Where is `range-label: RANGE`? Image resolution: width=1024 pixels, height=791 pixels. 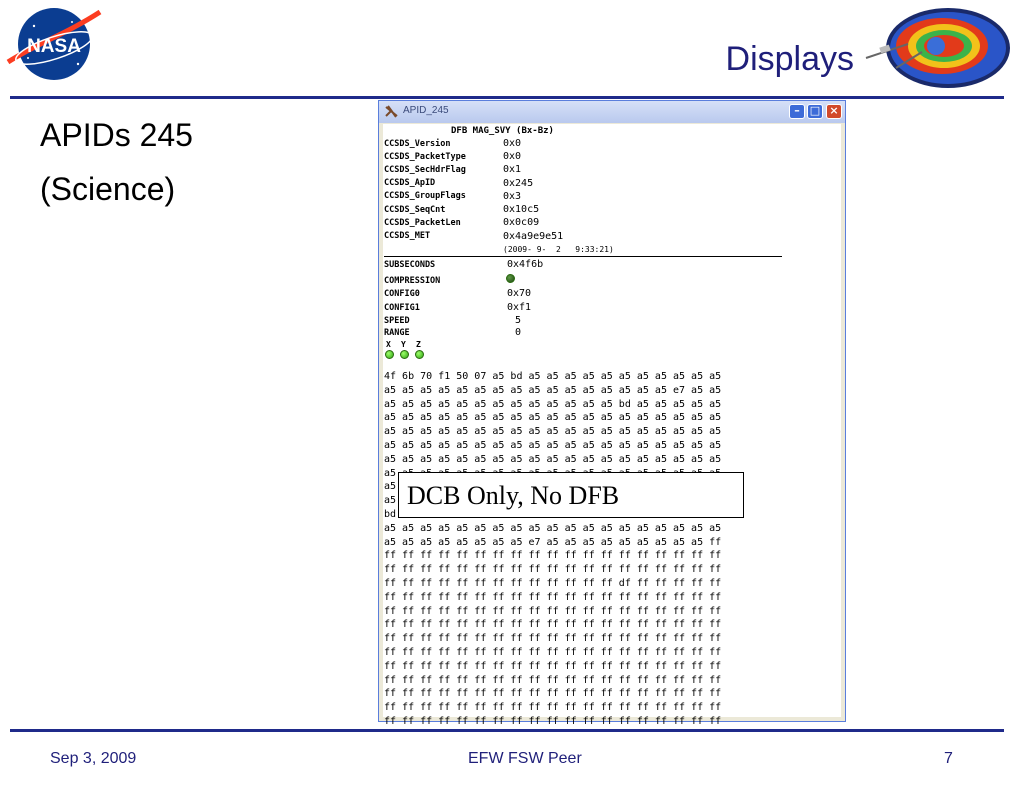
range-label: RANGE is located at coordinates (397, 333).